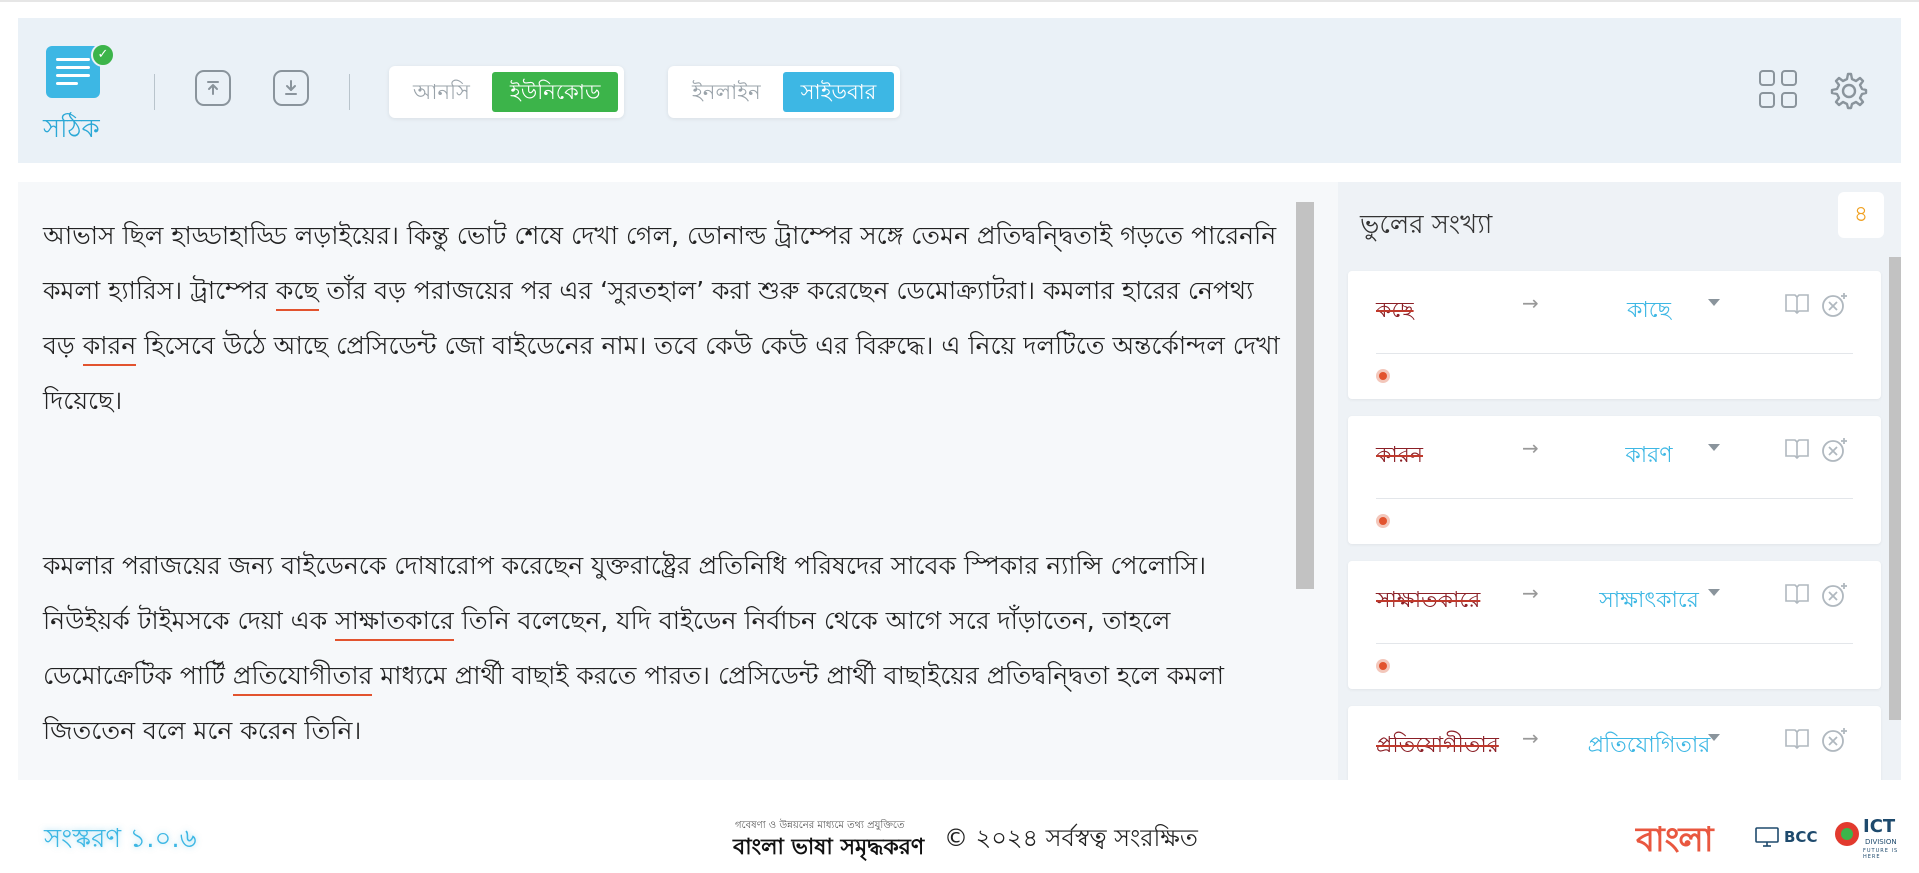 This screenshot has width=1919, height=873. What do you see at coordinates (1614, 480) in the screenshot?
I see `suggestion-card: কারন → কারণ` at bounding box center [1614, 480].